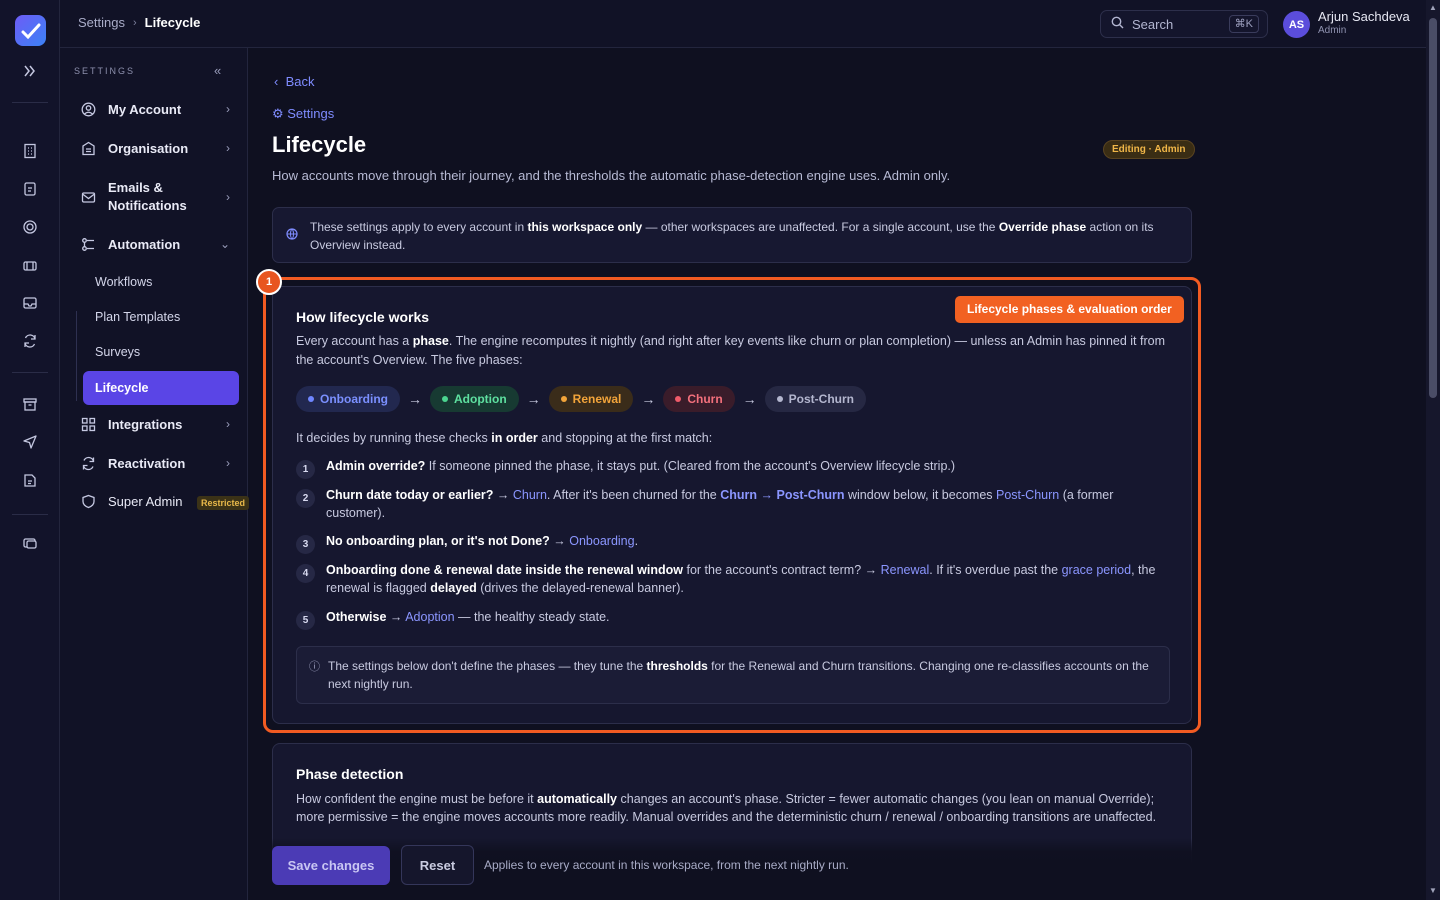 The height and width of the screenshot is (900, 1440). I want to click on save-button: Save changes, so click(331, 865).